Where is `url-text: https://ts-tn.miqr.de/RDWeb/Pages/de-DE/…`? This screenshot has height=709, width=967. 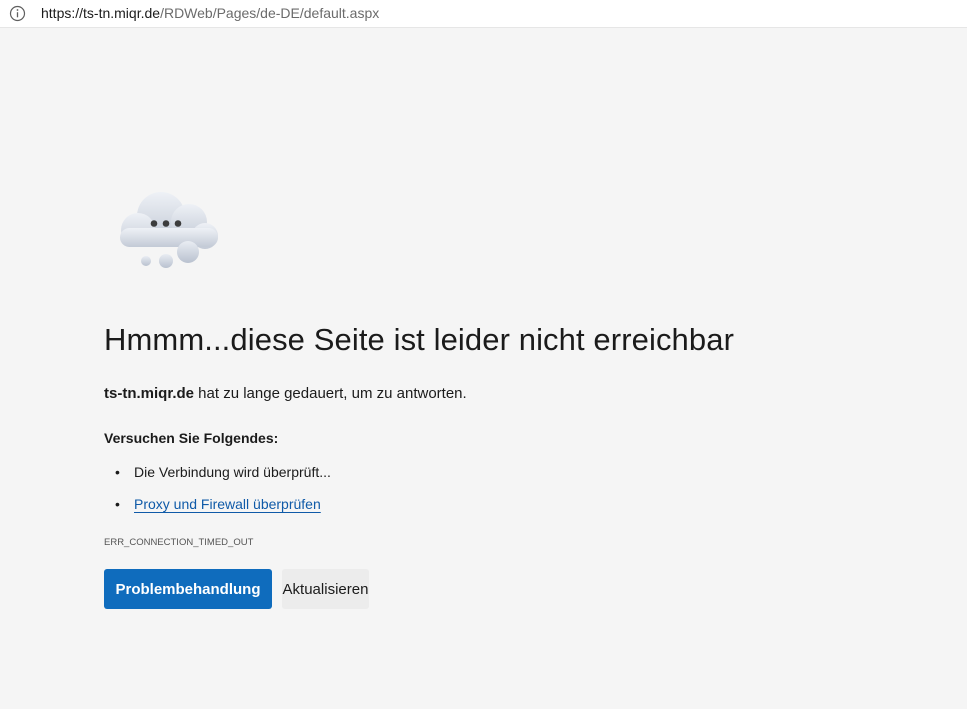 url-text: https://ts-tn.miqr.de/RDWeb/Pages/de-DE/… is located at coordinates (210, 13).